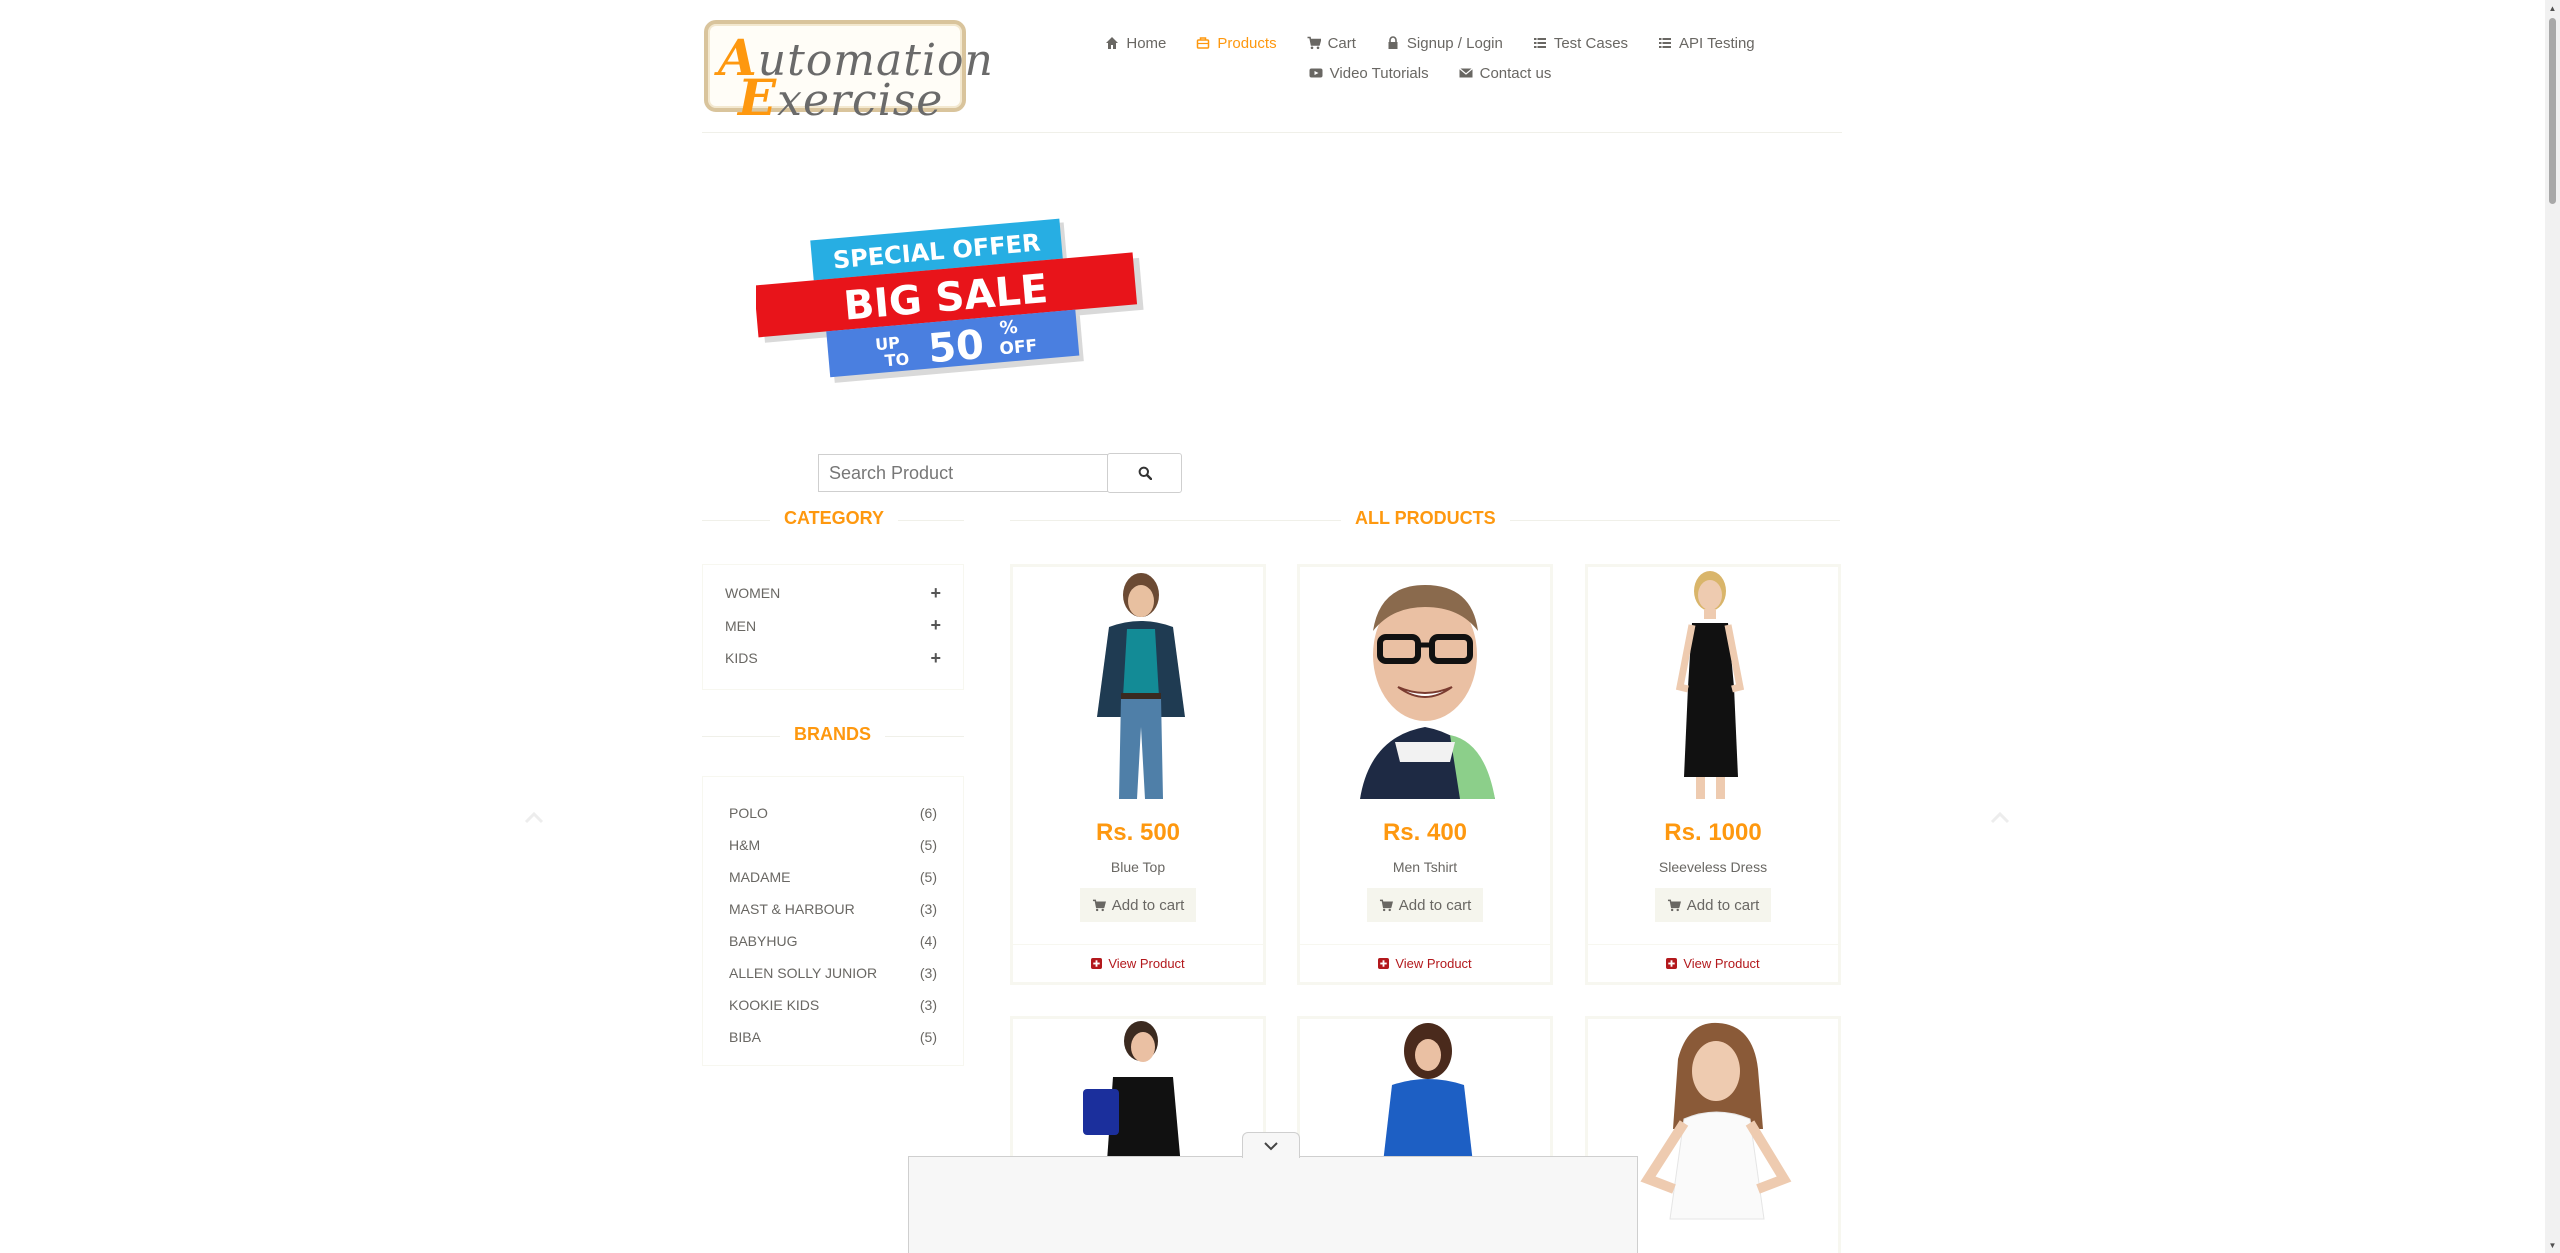  What do you see at coordinates (753, 593) in the screenshot?
I see `category-women-label: Women` at bounding box center [753, 593].